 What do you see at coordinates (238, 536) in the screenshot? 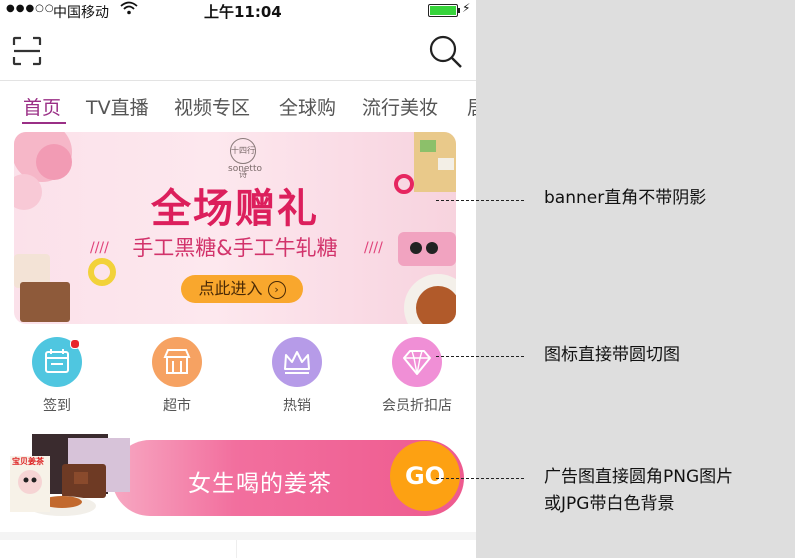
I see `section-divider` at bounding box center [238, 536].